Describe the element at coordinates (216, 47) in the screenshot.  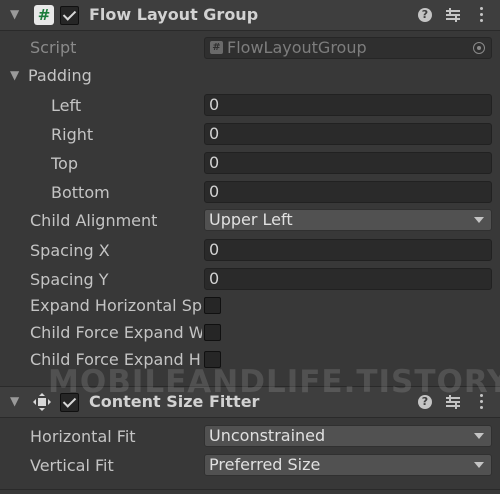
I see `script-file-icon: #` at that location.